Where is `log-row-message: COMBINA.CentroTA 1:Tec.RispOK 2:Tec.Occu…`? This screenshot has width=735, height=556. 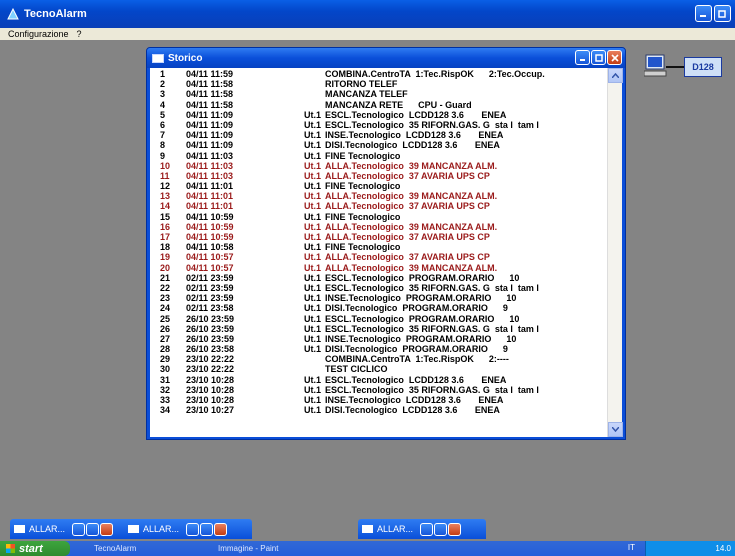
log-row-message: COMBINA.CentroTA 1:Tec.RispOK 2:Tec.Occu… is located at coordinates (435, 74).